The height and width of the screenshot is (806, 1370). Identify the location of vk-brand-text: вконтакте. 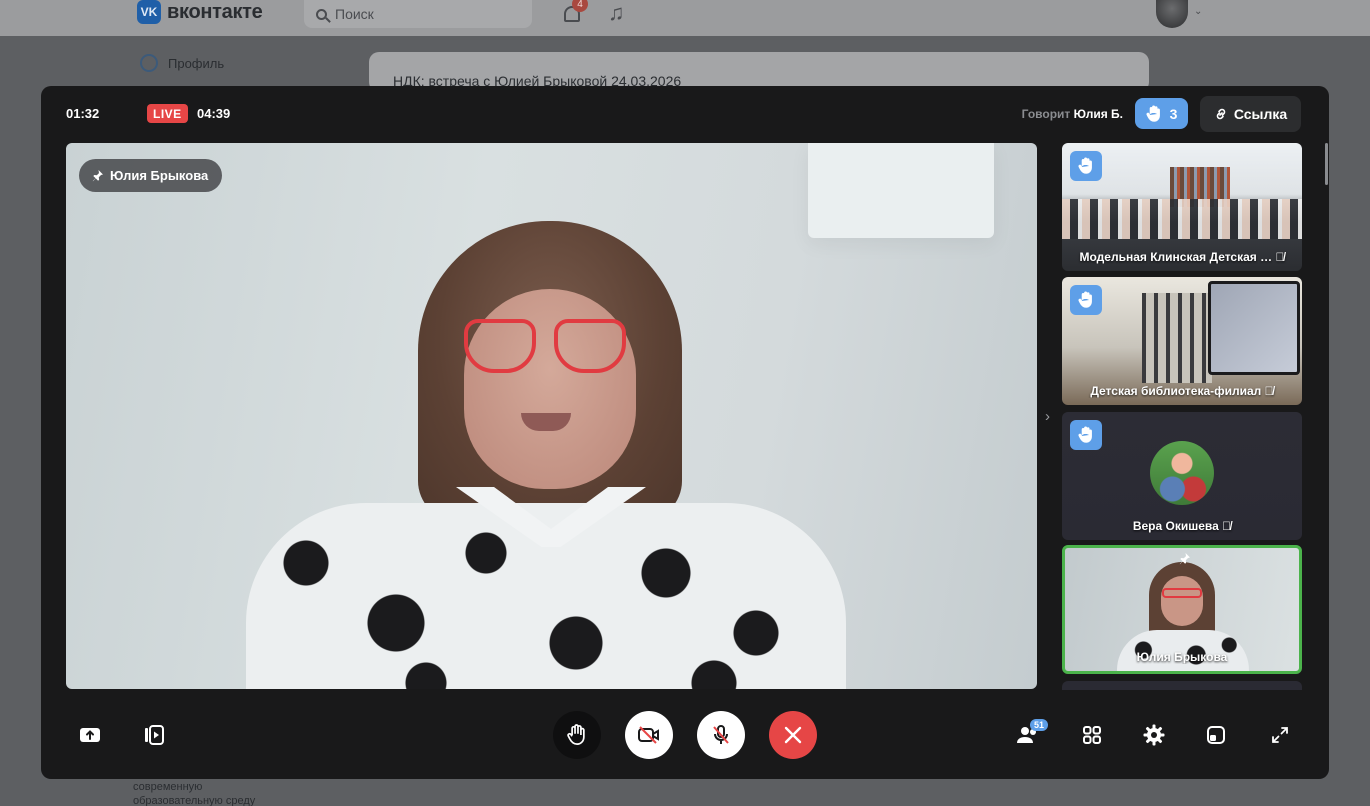
(215, 11).